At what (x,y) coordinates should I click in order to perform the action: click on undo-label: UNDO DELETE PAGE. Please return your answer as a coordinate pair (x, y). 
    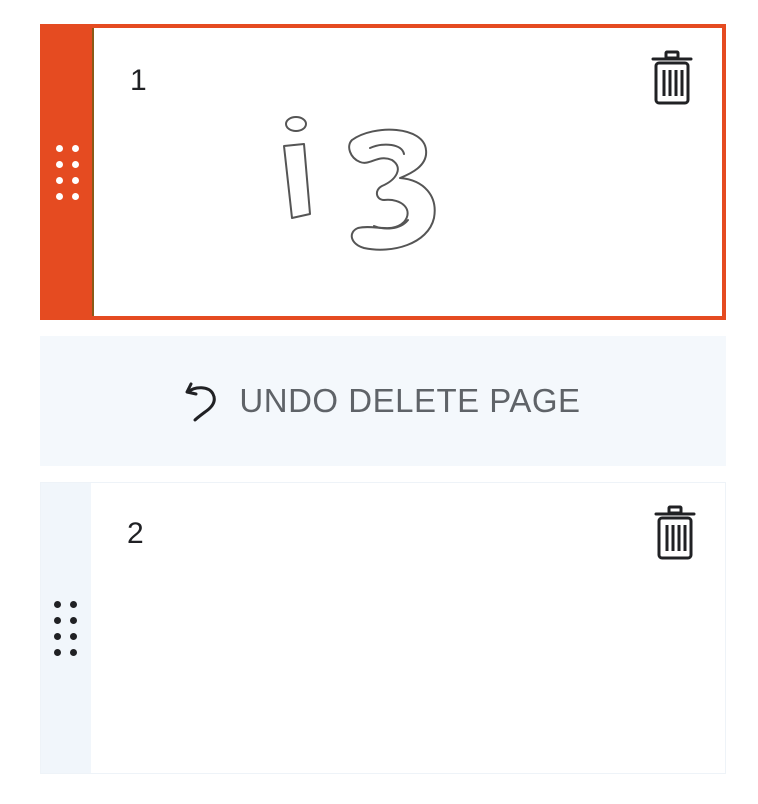
    Looking at the image, I should click on (410, 400).